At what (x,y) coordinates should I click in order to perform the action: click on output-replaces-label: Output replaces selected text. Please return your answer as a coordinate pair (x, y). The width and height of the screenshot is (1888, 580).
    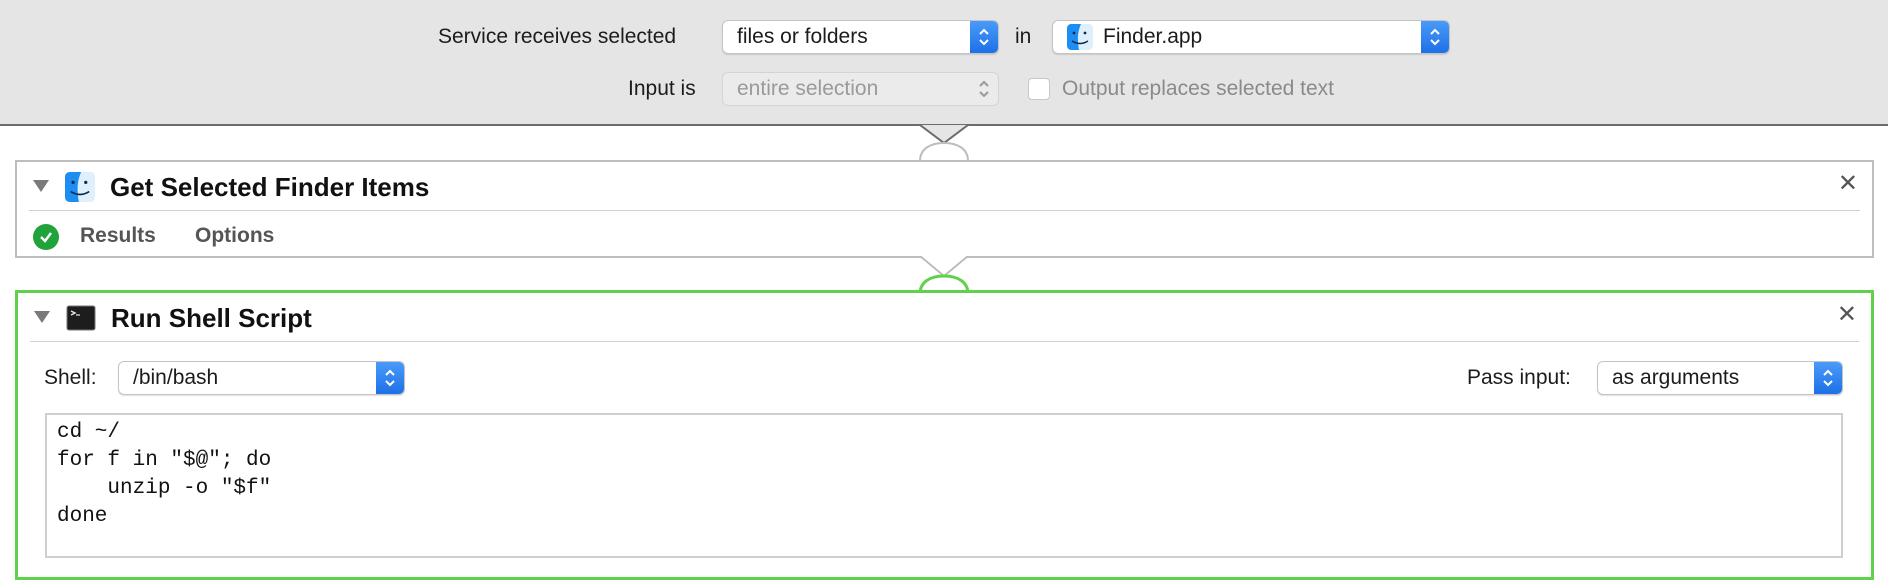
    Looking at the image, I should click on (1198, 88).